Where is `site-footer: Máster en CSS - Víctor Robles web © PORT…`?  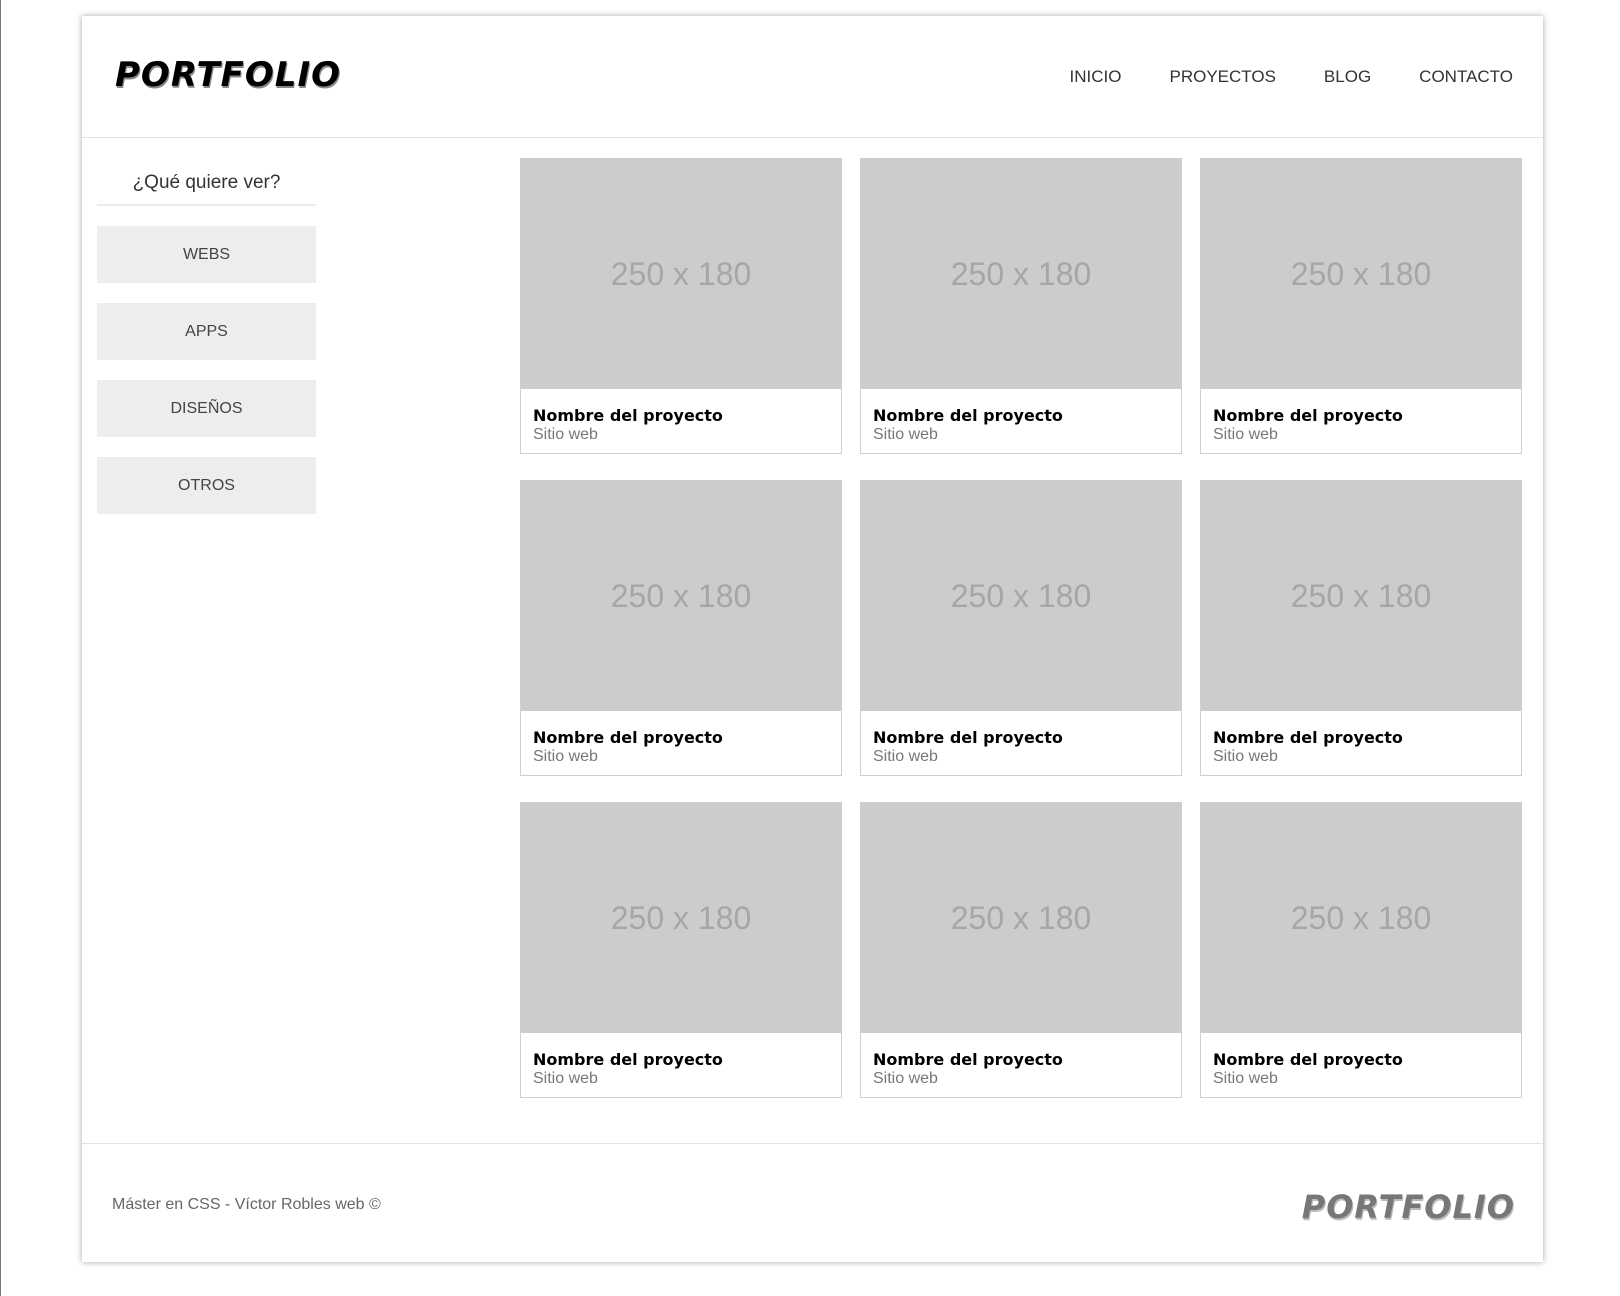 site-footer: Máster en CSS - Víctor Robles web © PORT… is located at coordinates (812, 1203).